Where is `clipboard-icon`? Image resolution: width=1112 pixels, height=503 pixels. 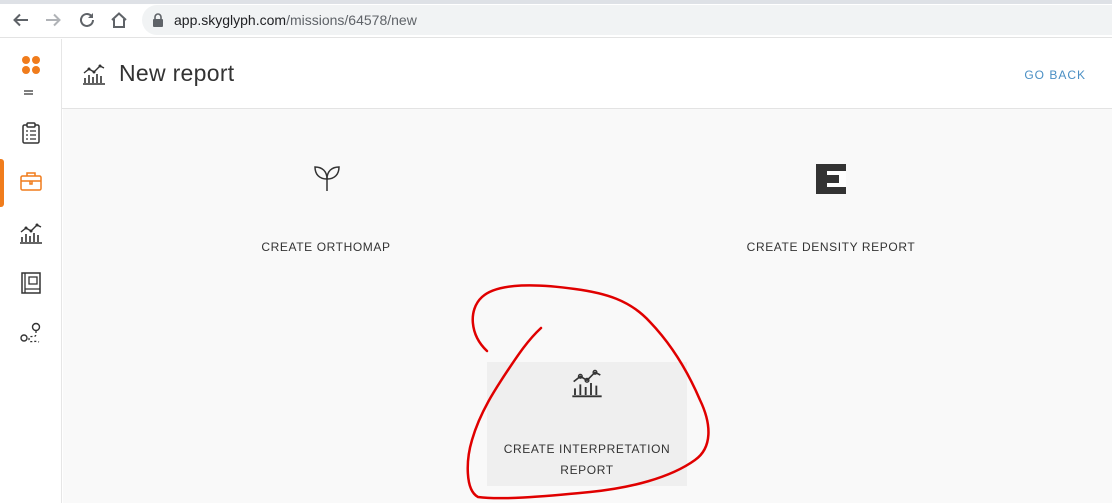 clipboard-icon is located at coordinates (31, 133).